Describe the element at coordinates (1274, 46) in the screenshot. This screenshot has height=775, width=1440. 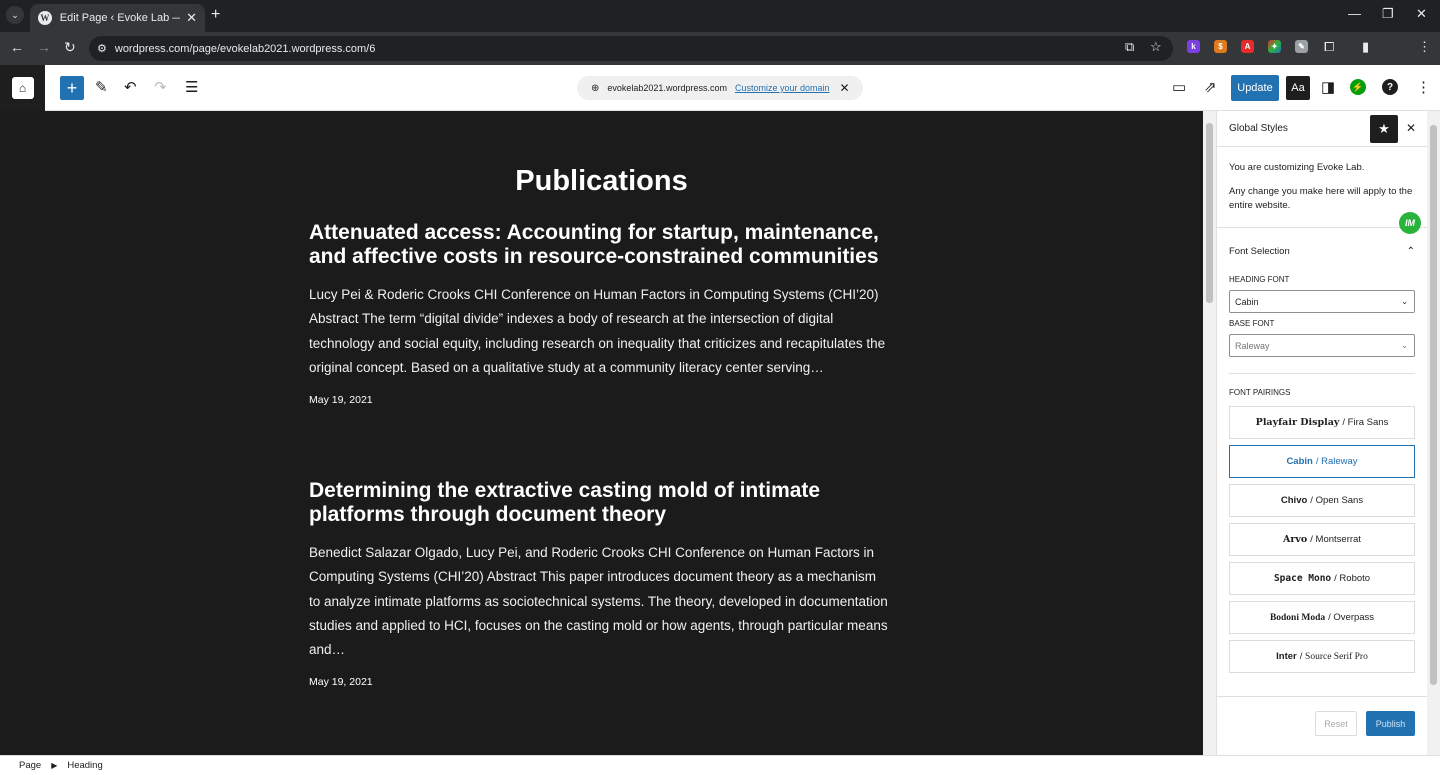
I see `color-picker-icon: ✦` at that location.